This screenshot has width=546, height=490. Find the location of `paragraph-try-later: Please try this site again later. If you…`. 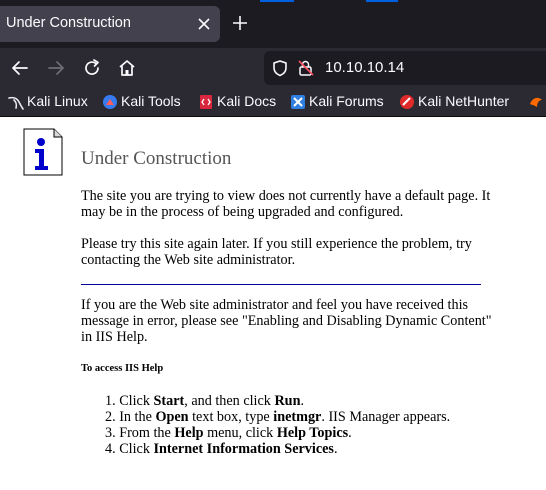

paragraph-try-later: Please try this site again later. If you… is located at coordinates (276, 252).